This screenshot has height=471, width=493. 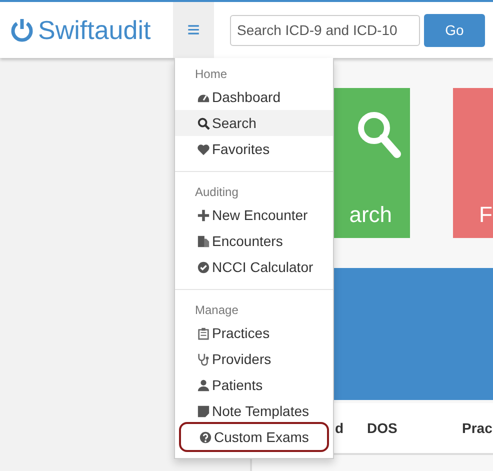 I want to click on column-header: Prac, so click(x=477, y=428).